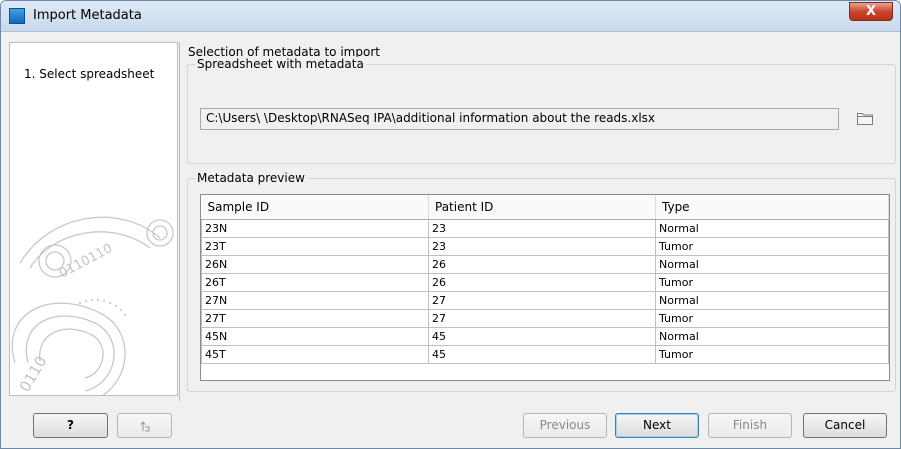 Image resolution: width=901 pixels, height=449 pixels. Describe the element at coordinates (772, 207) in the screenshot. I see `column-header-type: Type` at that location.